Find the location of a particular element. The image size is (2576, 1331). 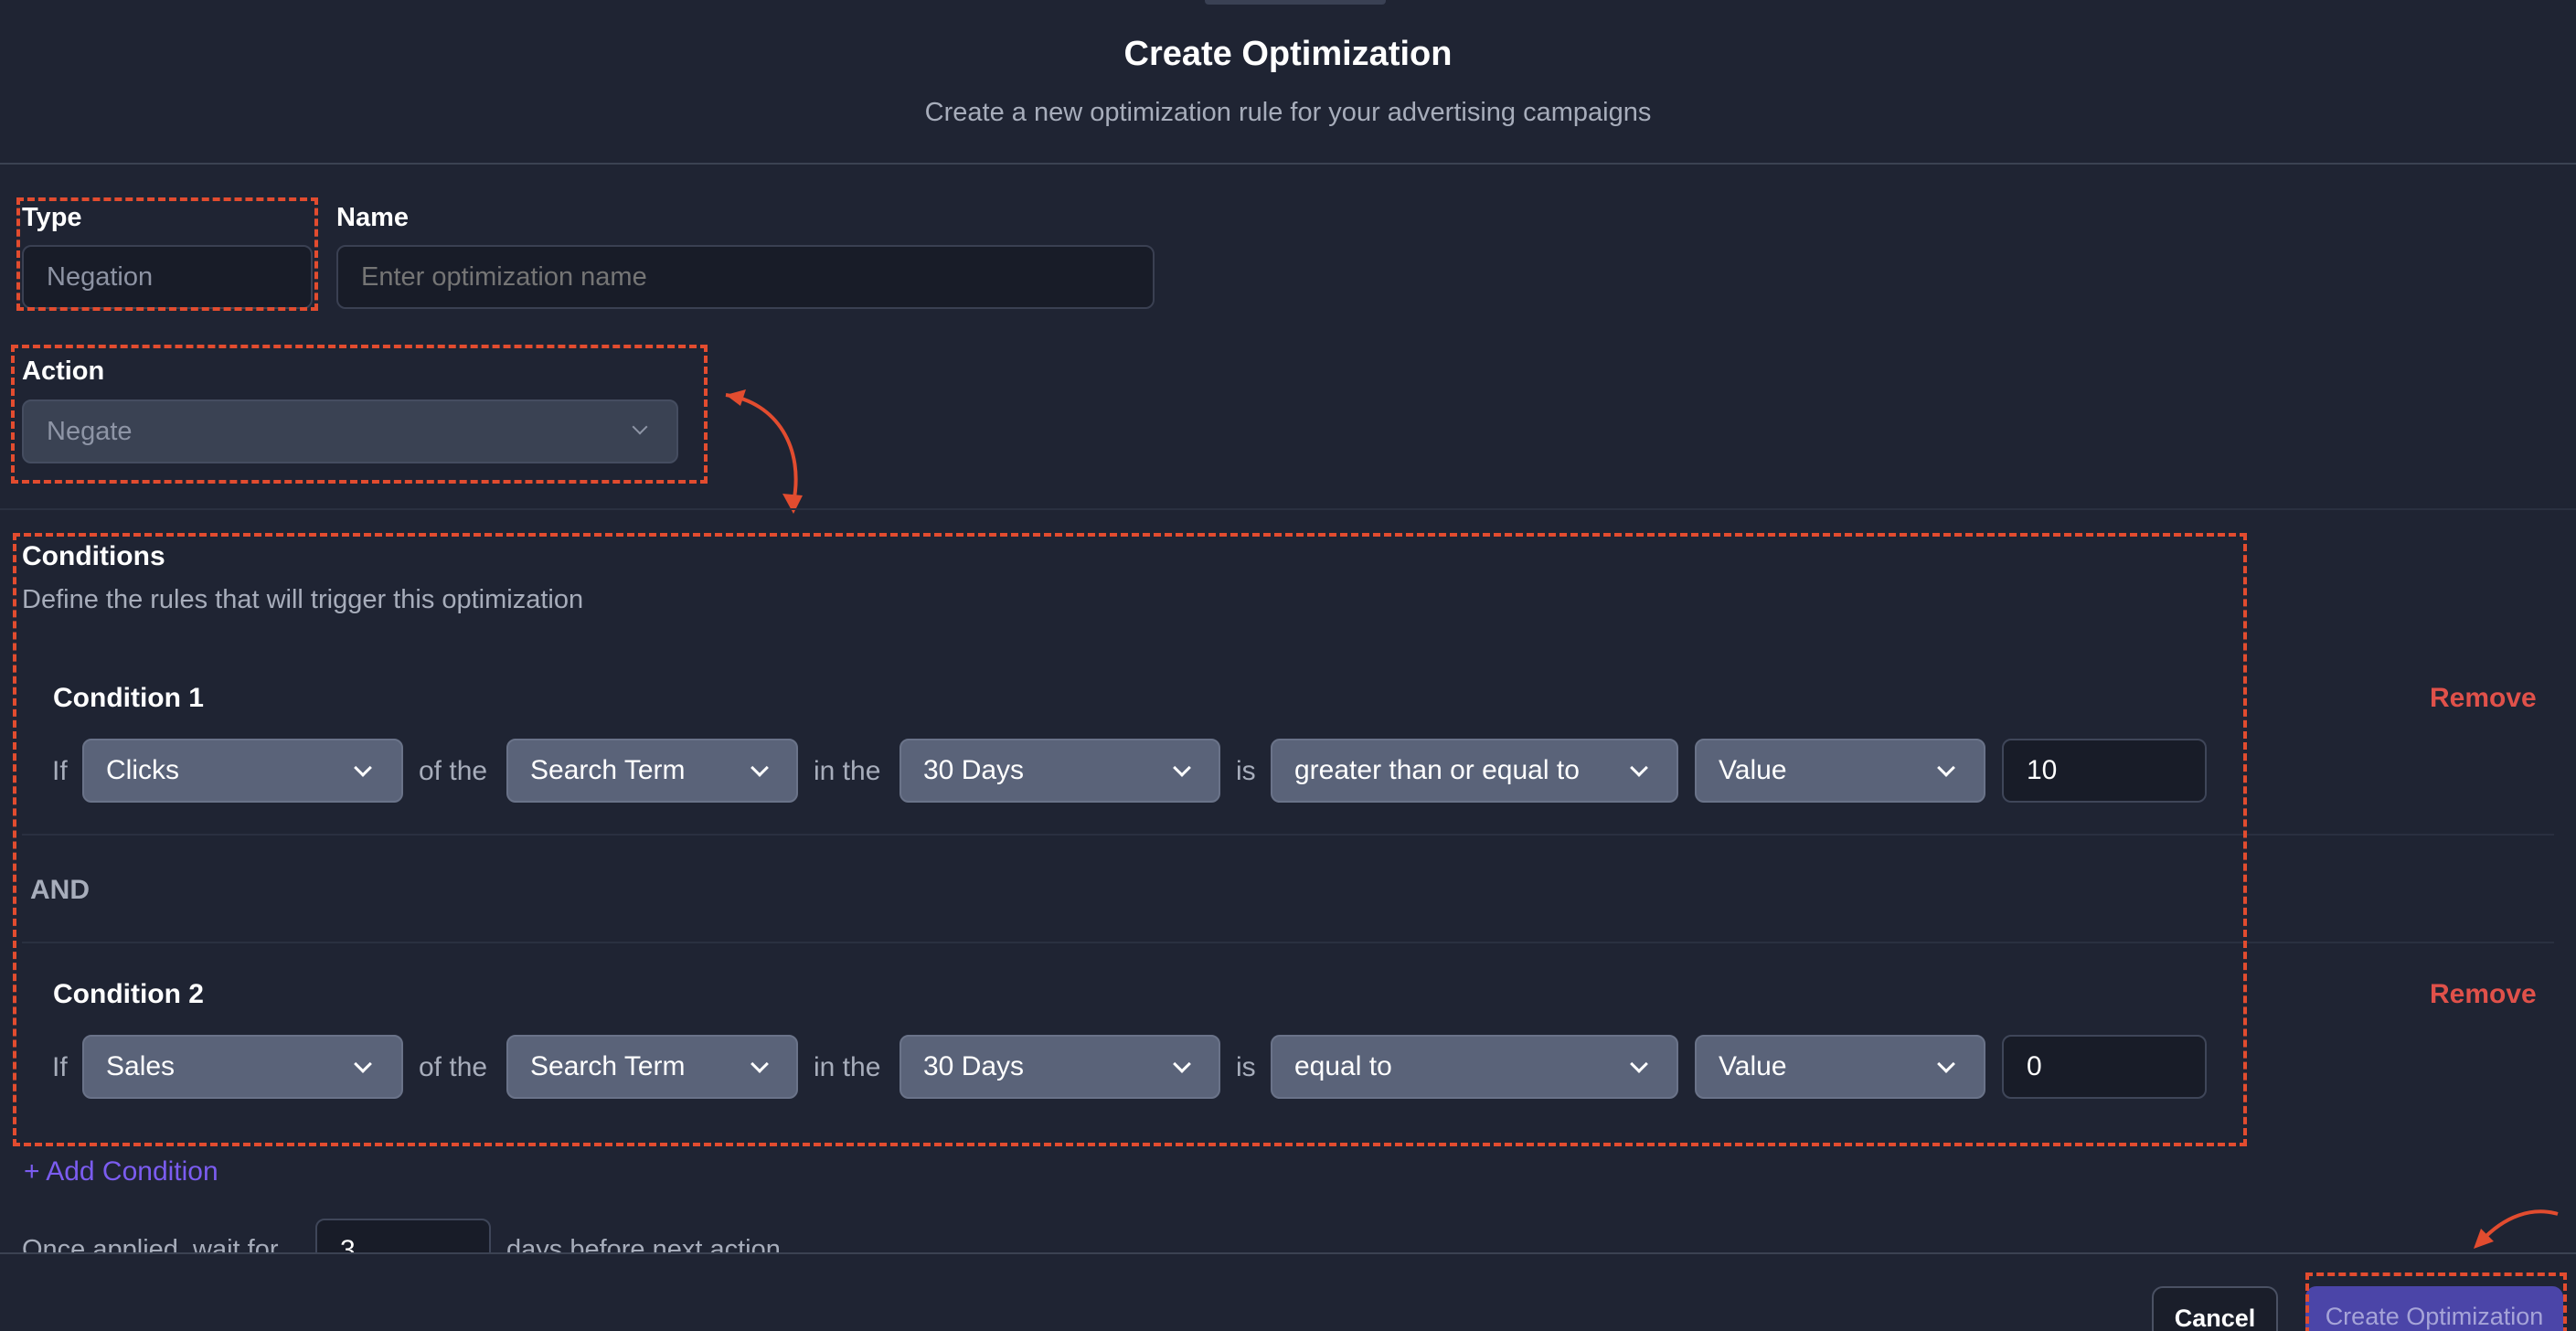

condition-2-value-type: Value is located at coordinates (1753, 1066).